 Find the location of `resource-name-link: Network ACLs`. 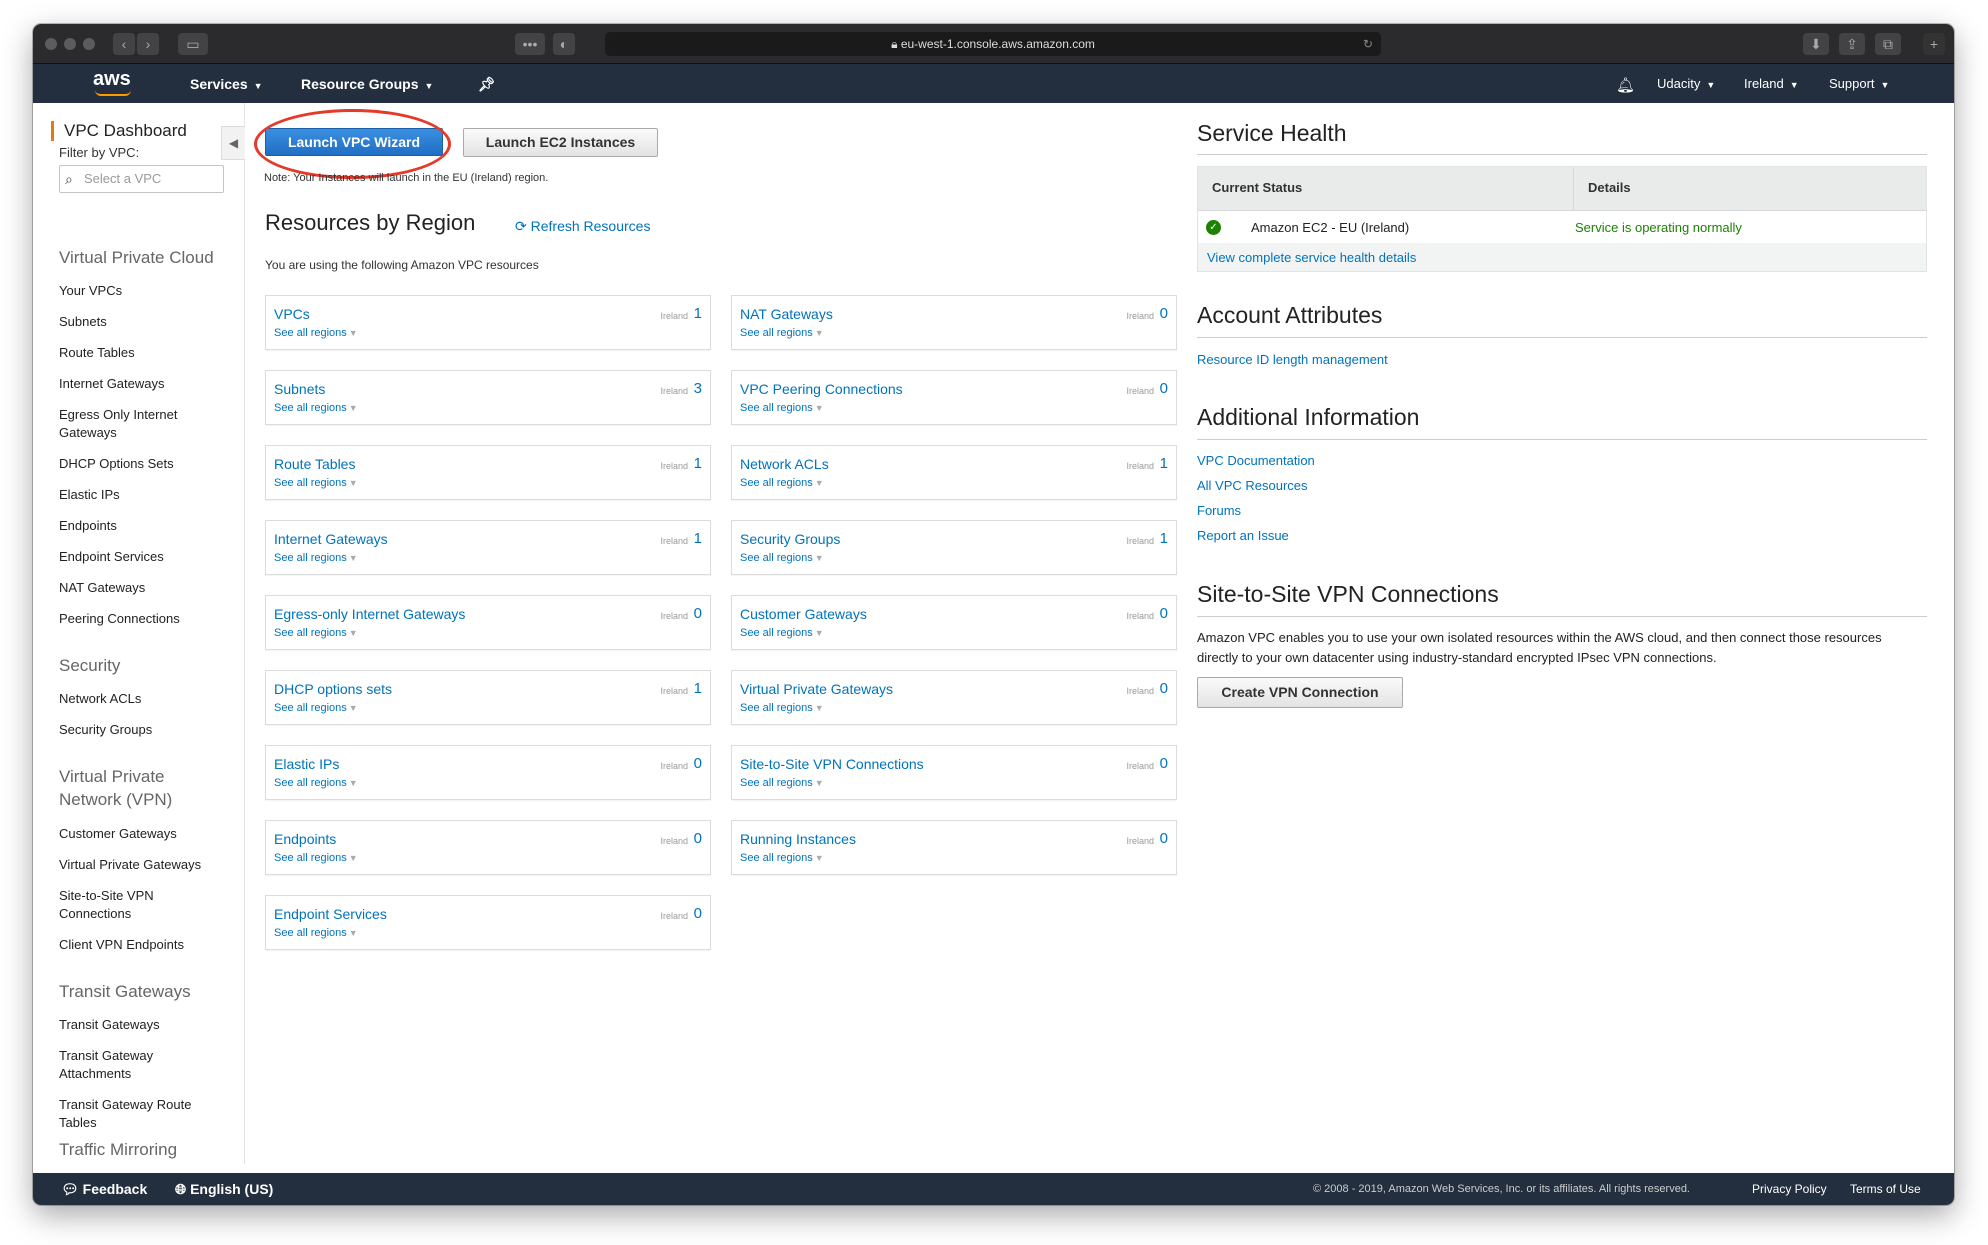

resource-name-link: Network ACLs is located at coordinates (784, 464).